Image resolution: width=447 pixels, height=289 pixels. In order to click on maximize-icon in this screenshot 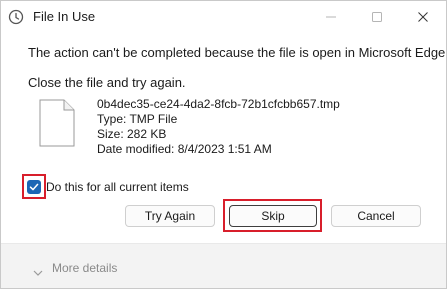, I will do `click(377, 17)`.